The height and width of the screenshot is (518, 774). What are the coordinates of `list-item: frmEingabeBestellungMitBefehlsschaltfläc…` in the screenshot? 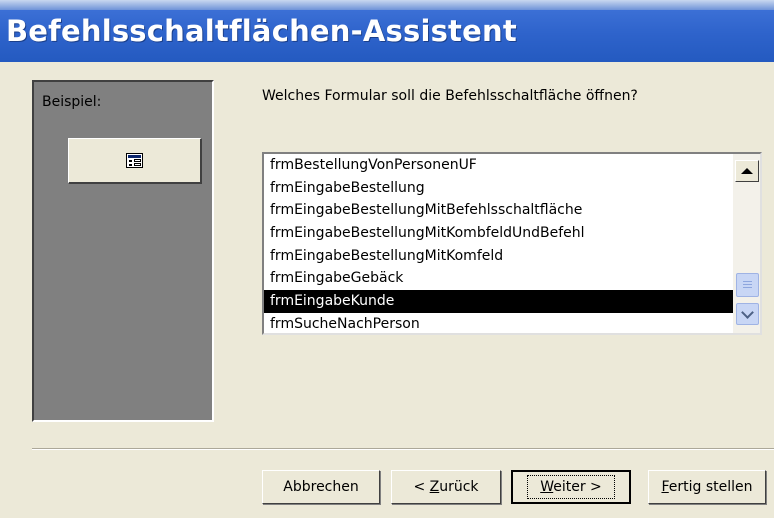 It's located at (498, 210).